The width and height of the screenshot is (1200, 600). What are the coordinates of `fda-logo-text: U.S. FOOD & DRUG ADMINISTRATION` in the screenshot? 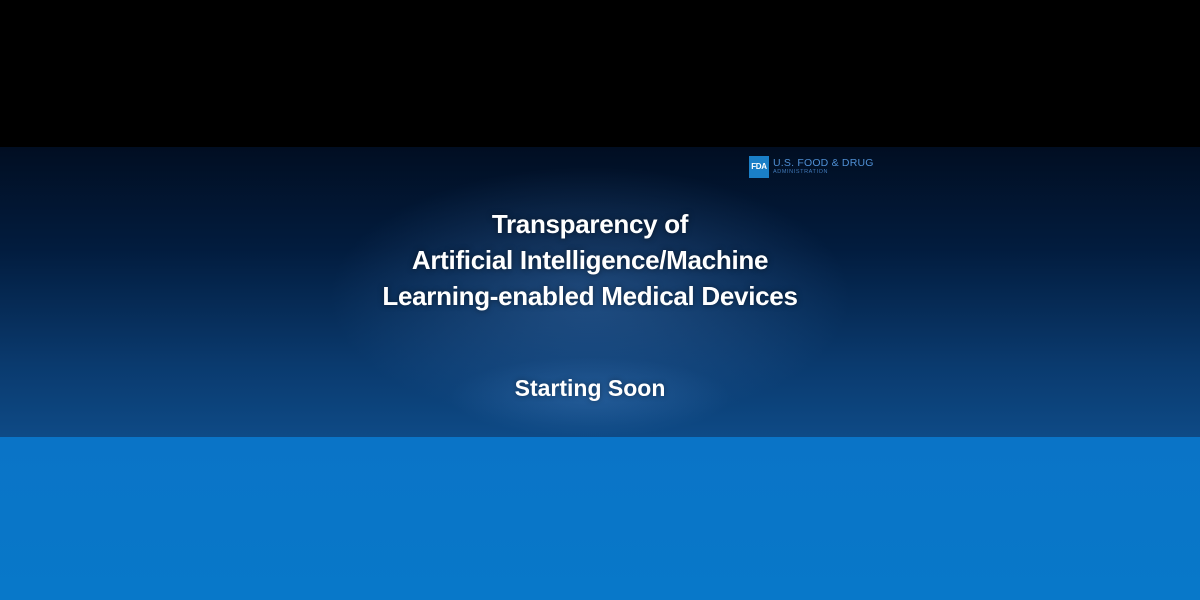 It's located at (823, 166).